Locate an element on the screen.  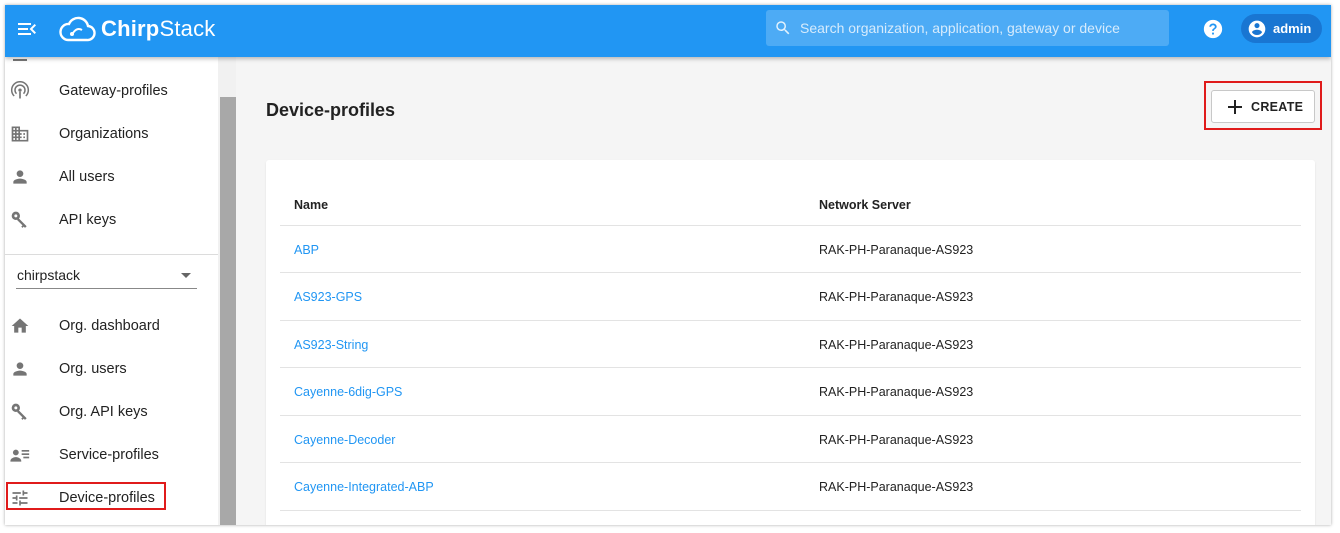
sidebar-scrollbar-thumb is located at coordinates (228, 311).